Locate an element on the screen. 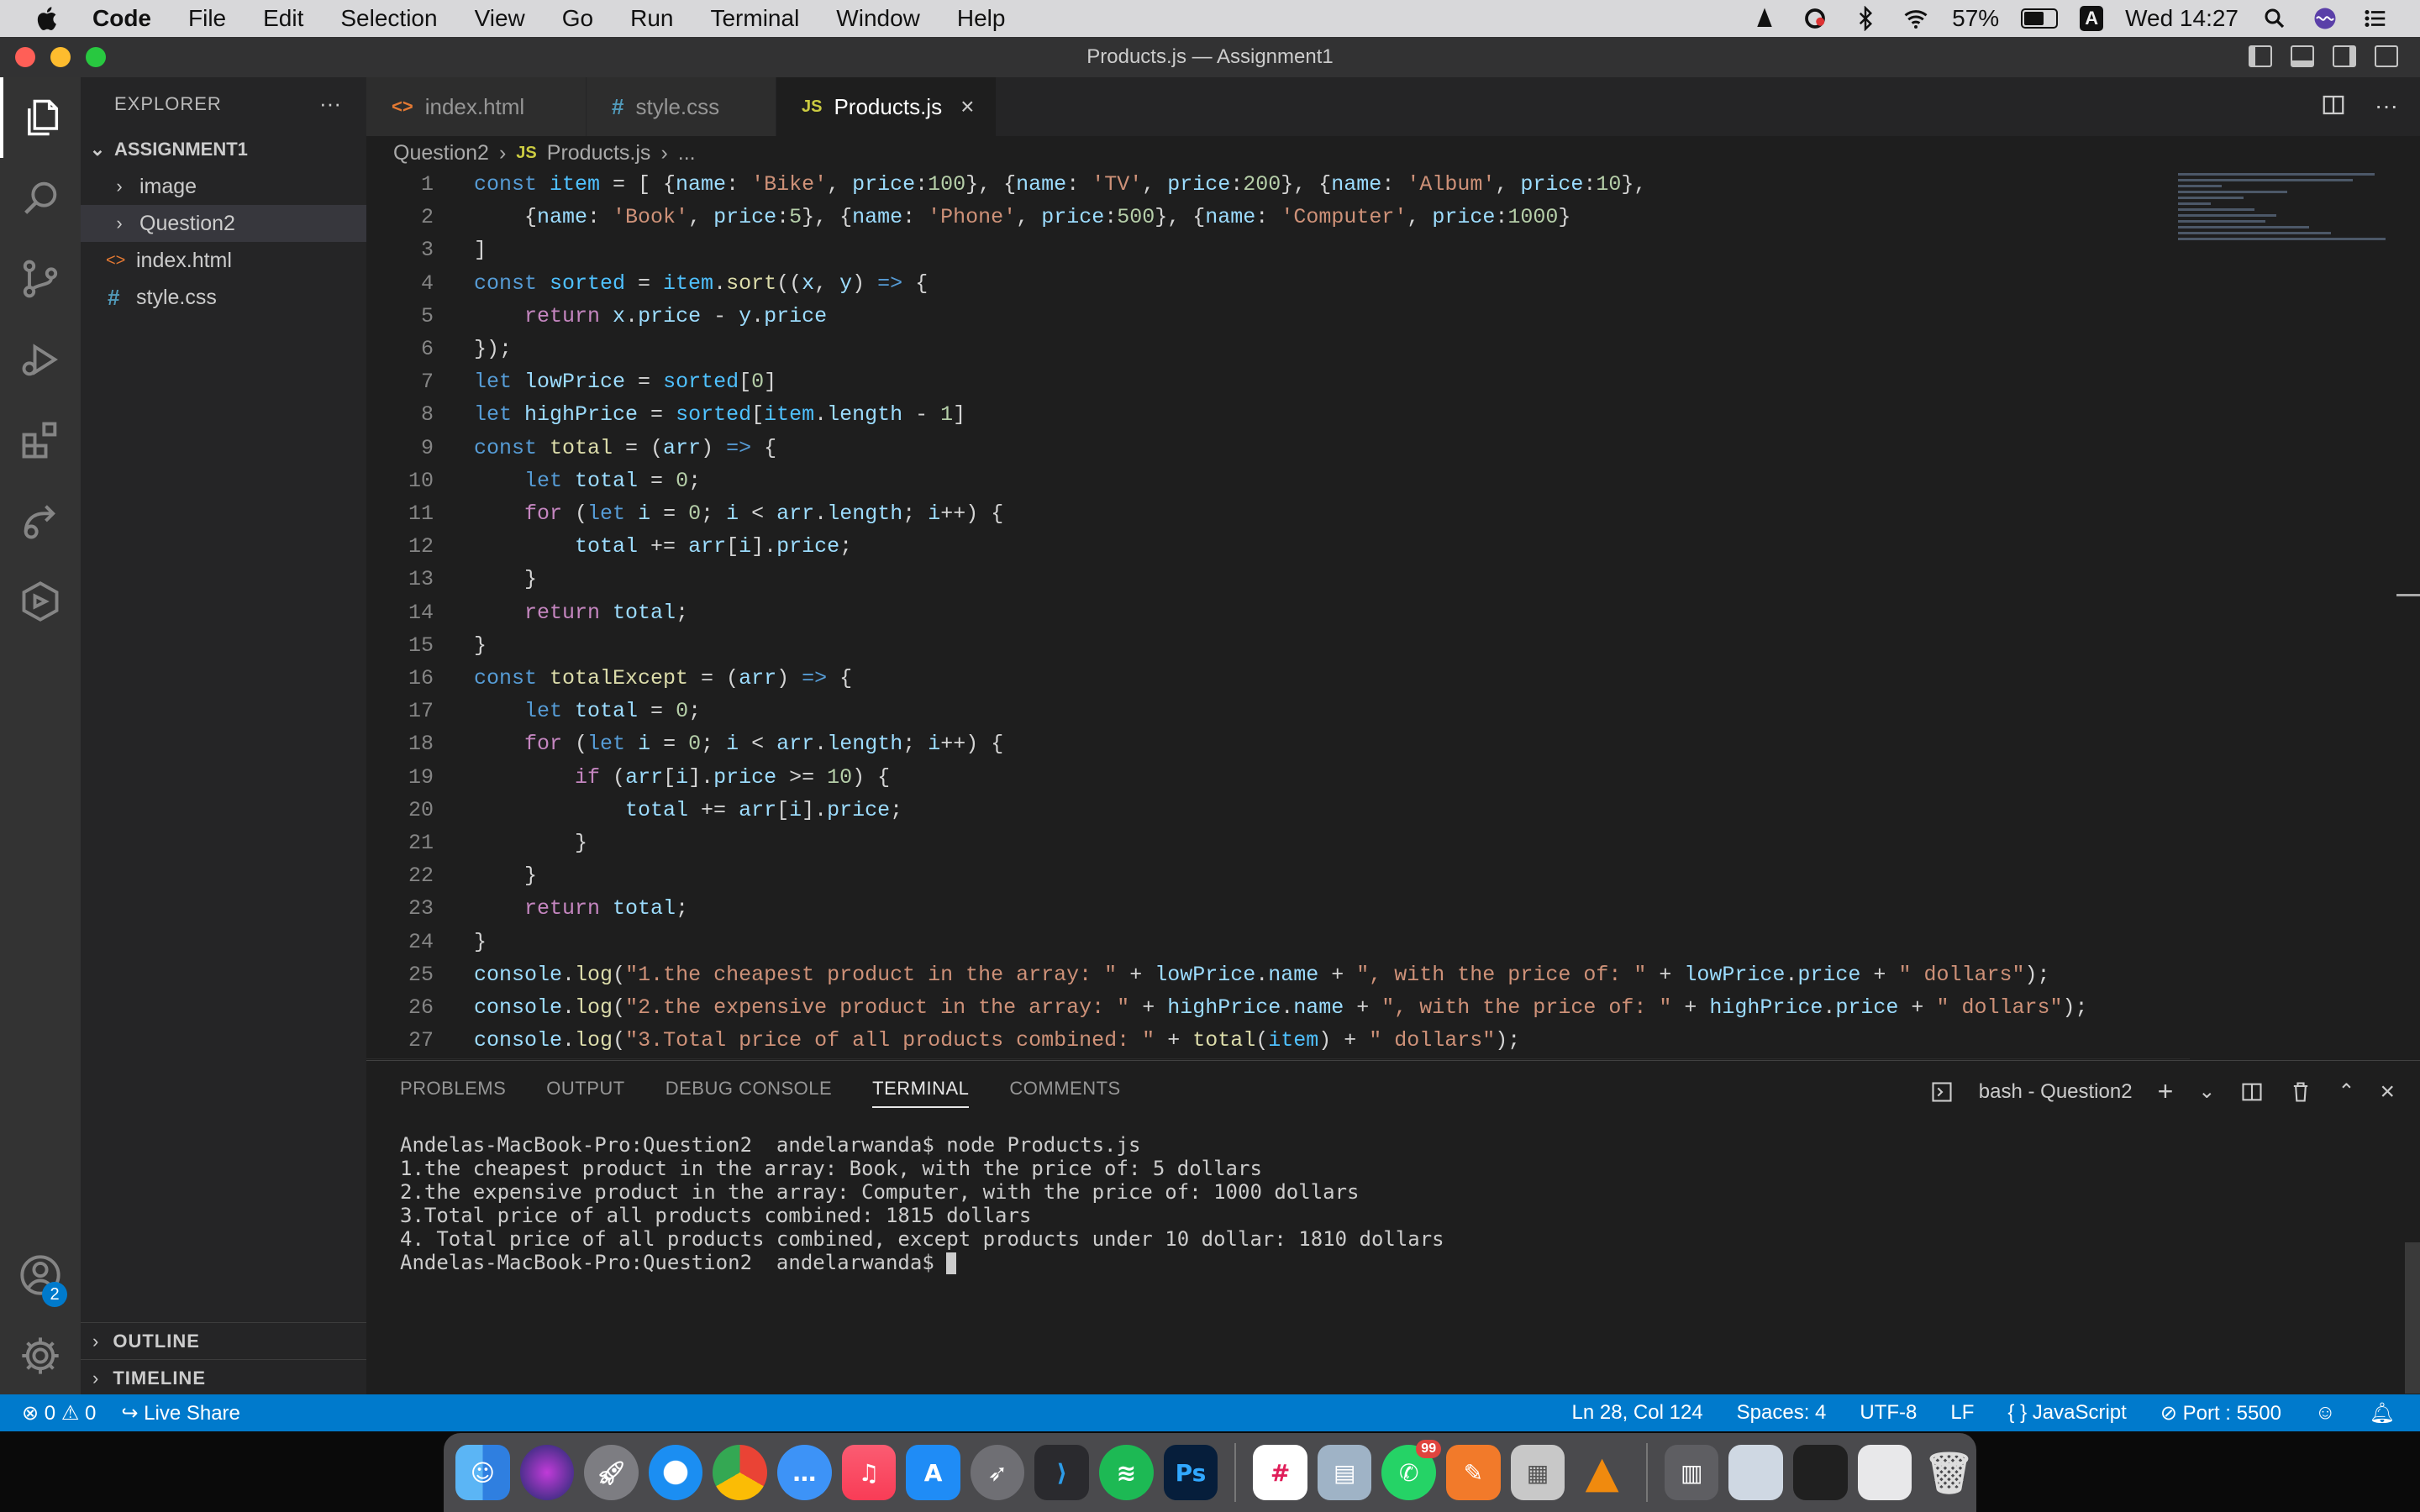  manage-activity is located at coordinates (40, 1355).